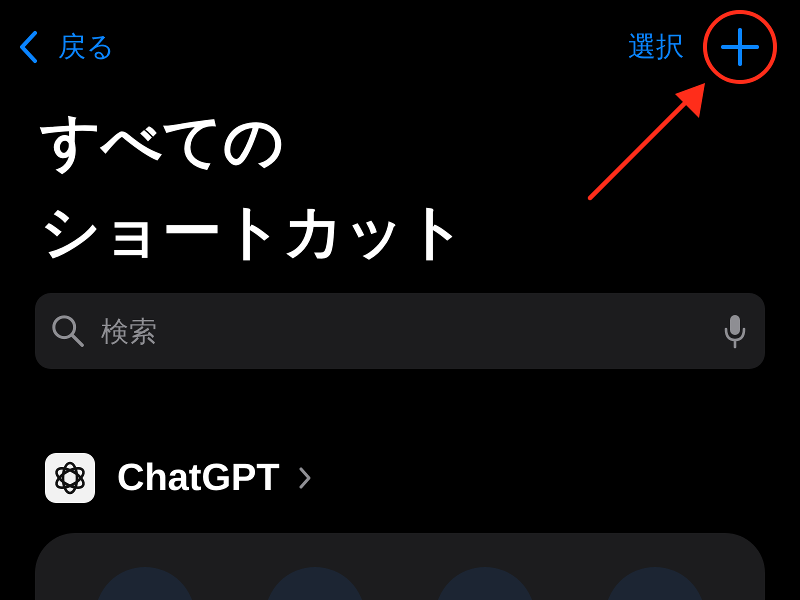 The image size is (800, 600). What do you see at coordinates (305, 478) in the screenshot?
I see `chevron-right-icon` at bounding box center [305, 478].